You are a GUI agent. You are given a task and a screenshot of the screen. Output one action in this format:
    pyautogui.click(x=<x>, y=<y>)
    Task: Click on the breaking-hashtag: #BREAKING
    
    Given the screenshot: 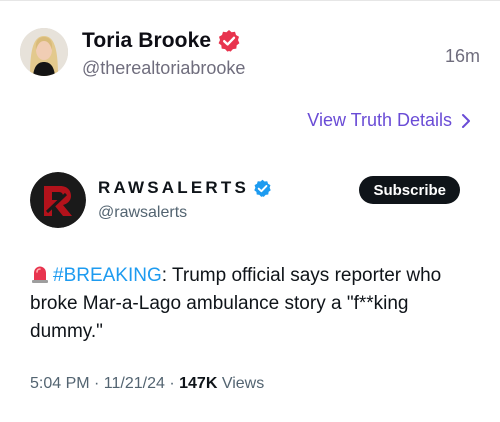 What is the action you would take?
    pyautogui.click(x=107, y=275)
    